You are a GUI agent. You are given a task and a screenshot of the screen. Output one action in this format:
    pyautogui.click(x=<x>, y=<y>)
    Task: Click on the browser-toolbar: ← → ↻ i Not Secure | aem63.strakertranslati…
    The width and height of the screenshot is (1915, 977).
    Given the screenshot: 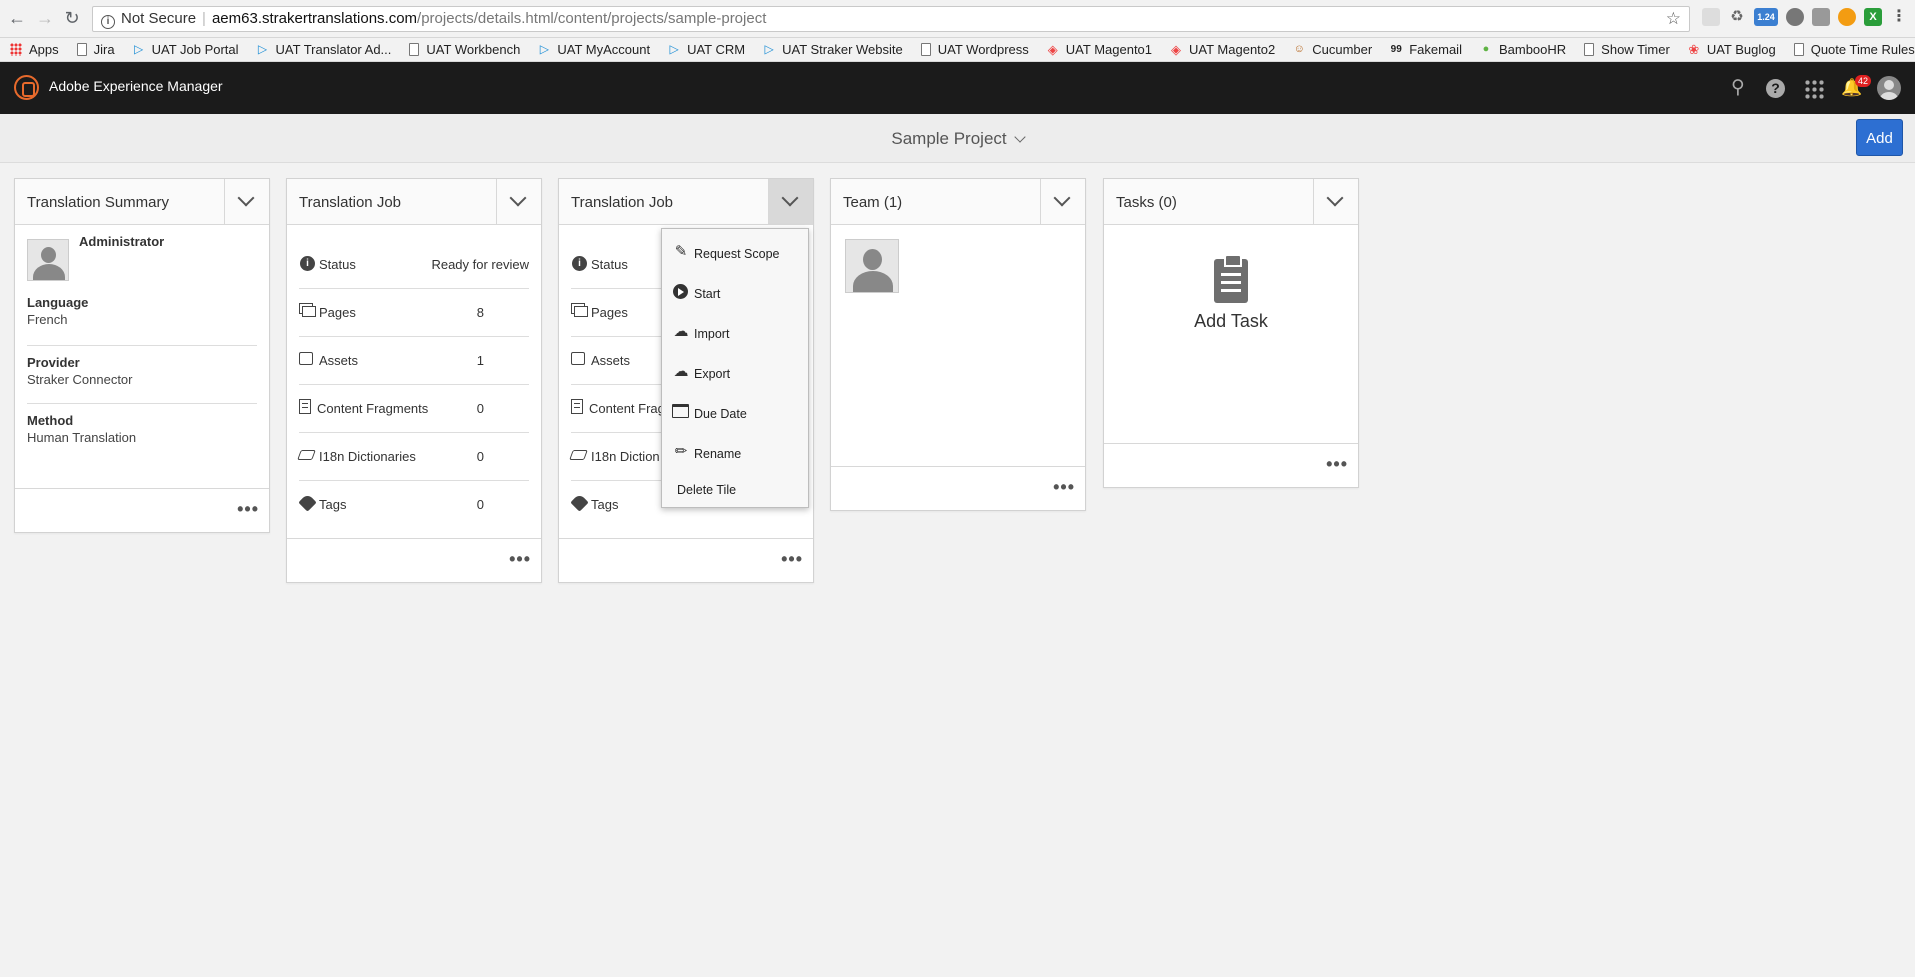 What is the action you would take?
    pyautogui.click(x=957, y=19)
    